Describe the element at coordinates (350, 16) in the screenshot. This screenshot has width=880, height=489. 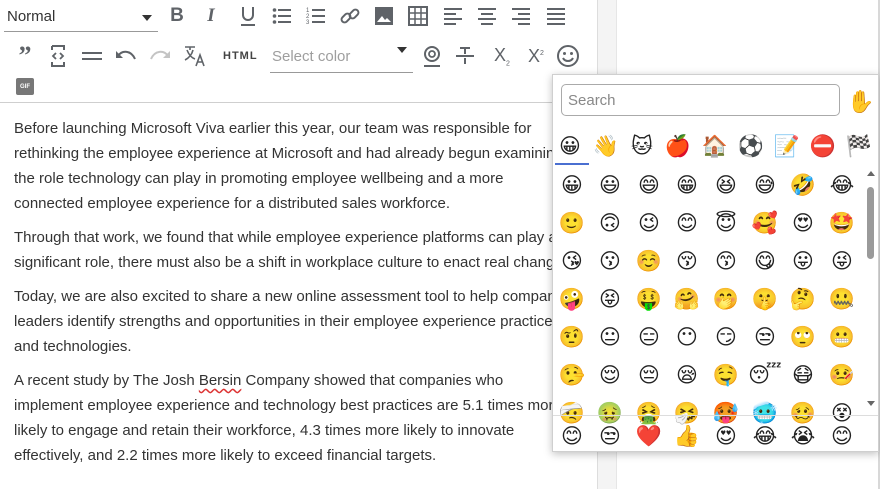
I see `link-icon` at that location.